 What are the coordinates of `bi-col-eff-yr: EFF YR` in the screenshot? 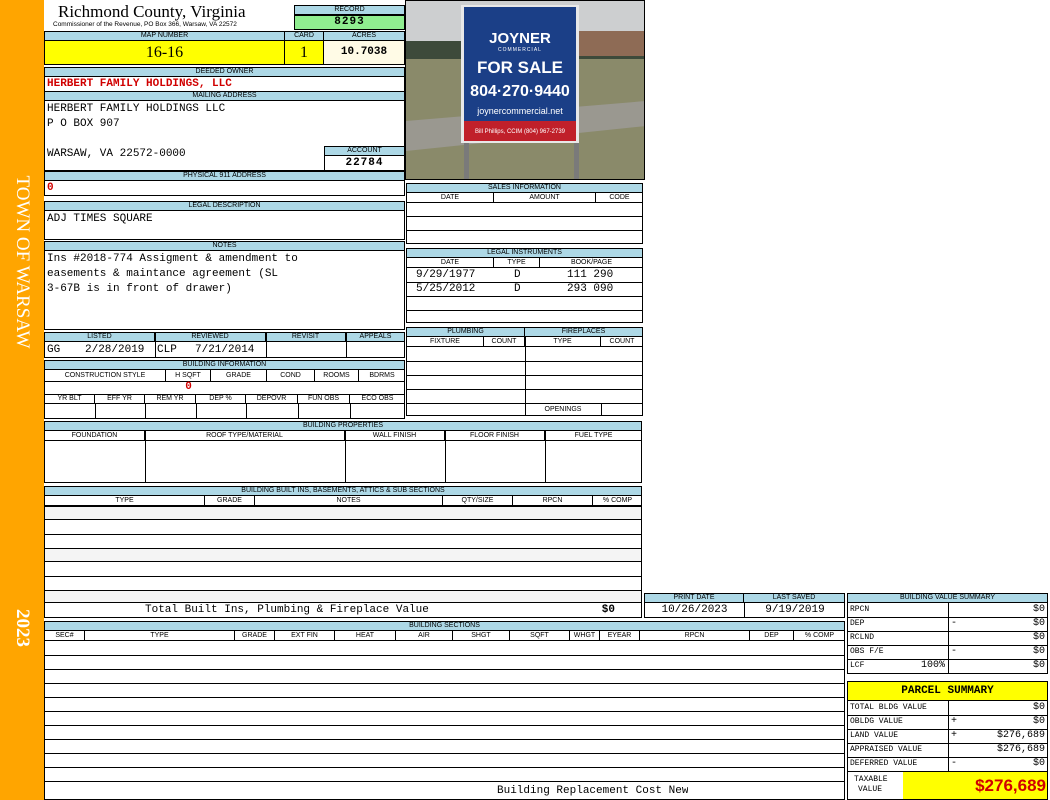 It's located at (120, 399).